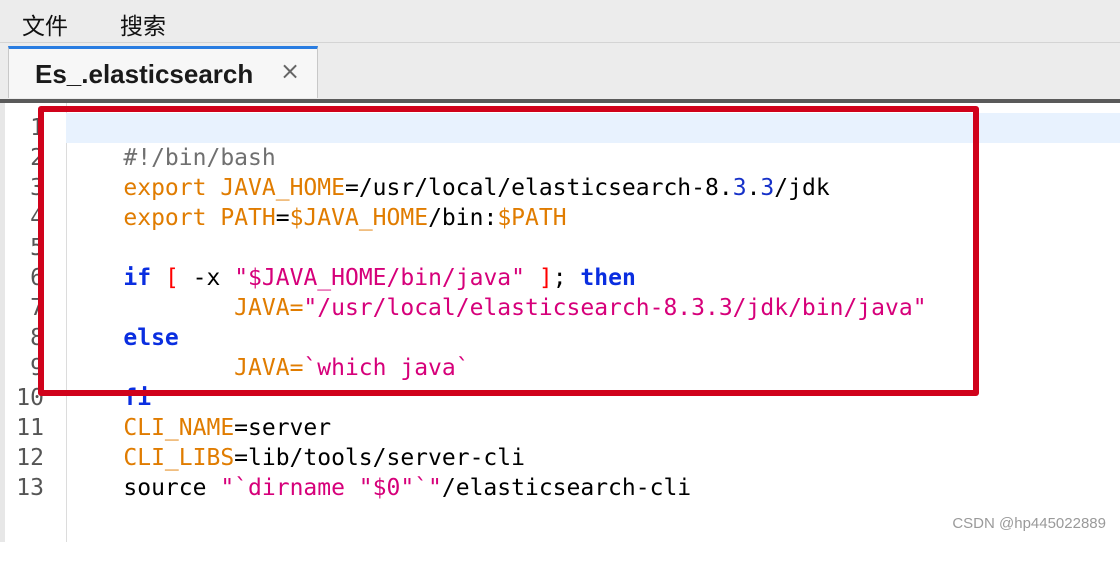 The image size is (1120, 563). What do you see at coordinates (172, 488) in the screenshot?
I see `code-text: source` at bounding box center [172, 488].